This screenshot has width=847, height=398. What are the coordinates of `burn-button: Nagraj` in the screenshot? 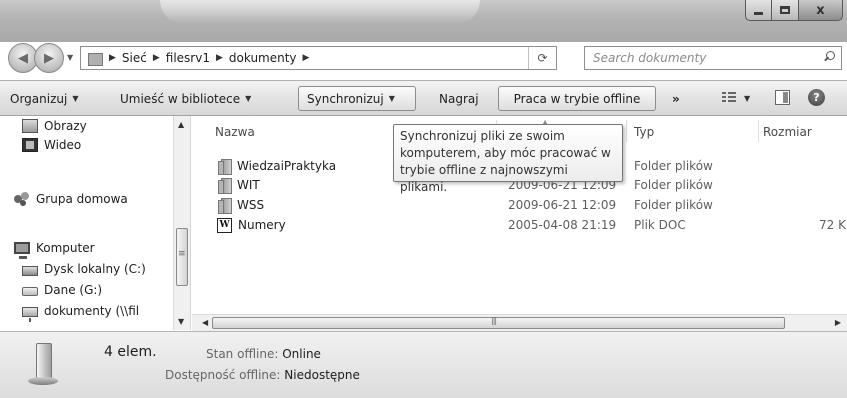 It's located at (459, 98).